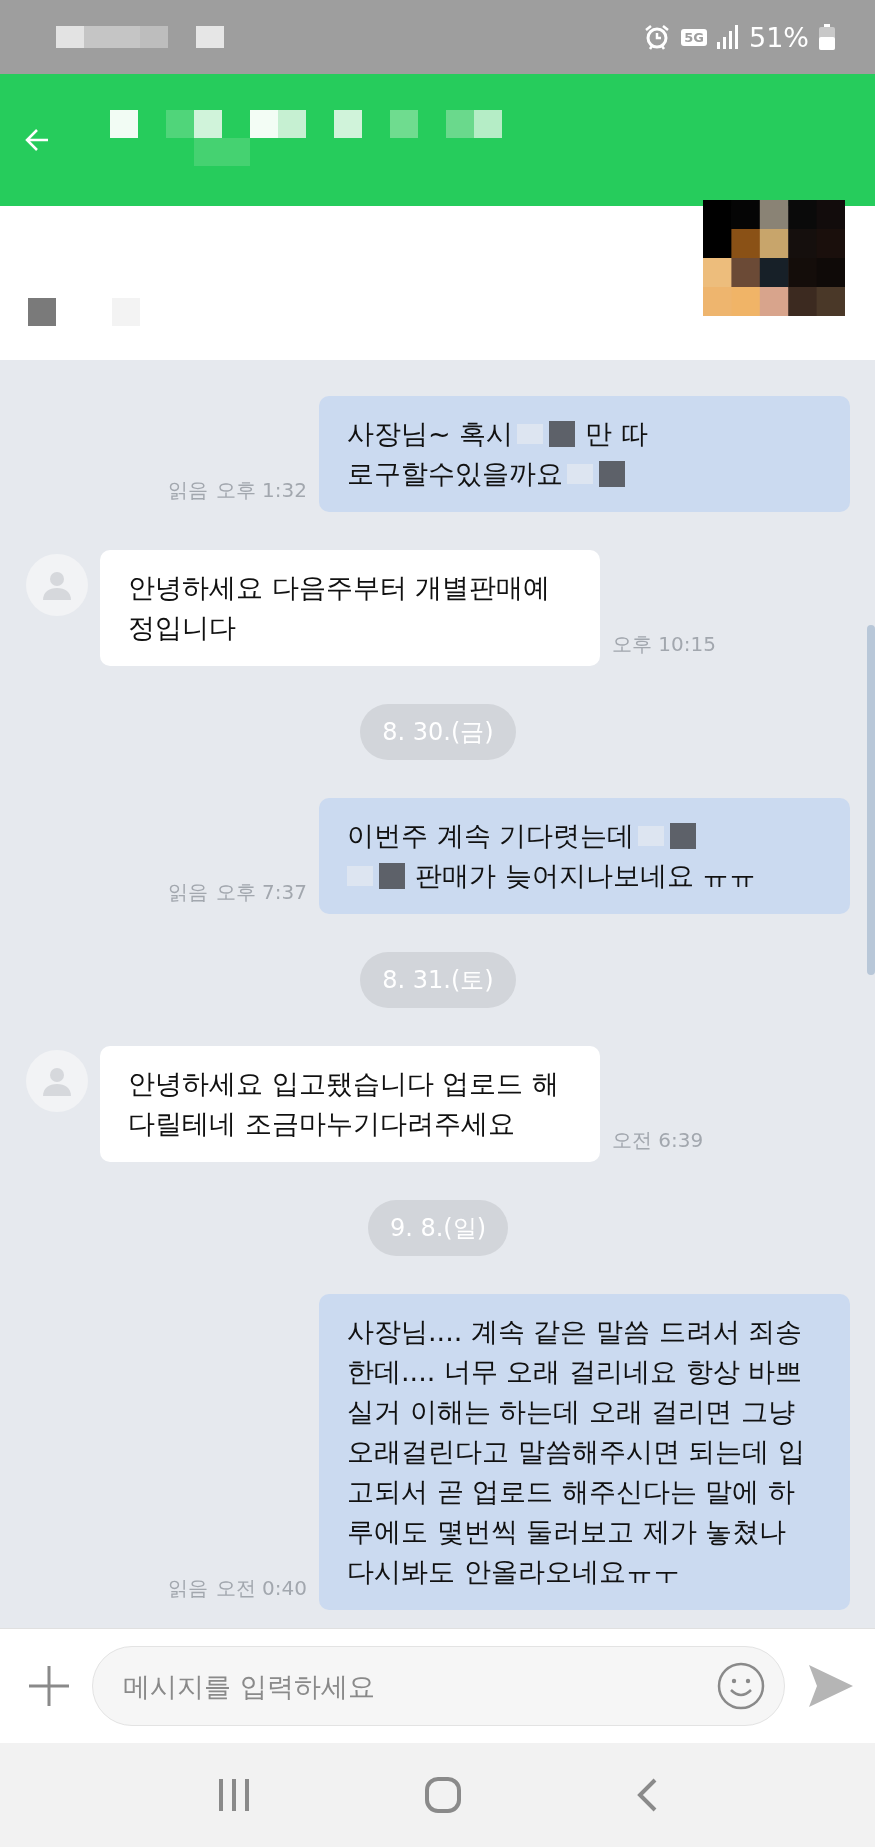 Image resolution: width=875 pixels, height=1847 pixels. Describe the element at coordinates (571, 1492) in the screenshot. I see `message-text: 고되서 곧 업로드 해주신다는 말에 하` at that location.